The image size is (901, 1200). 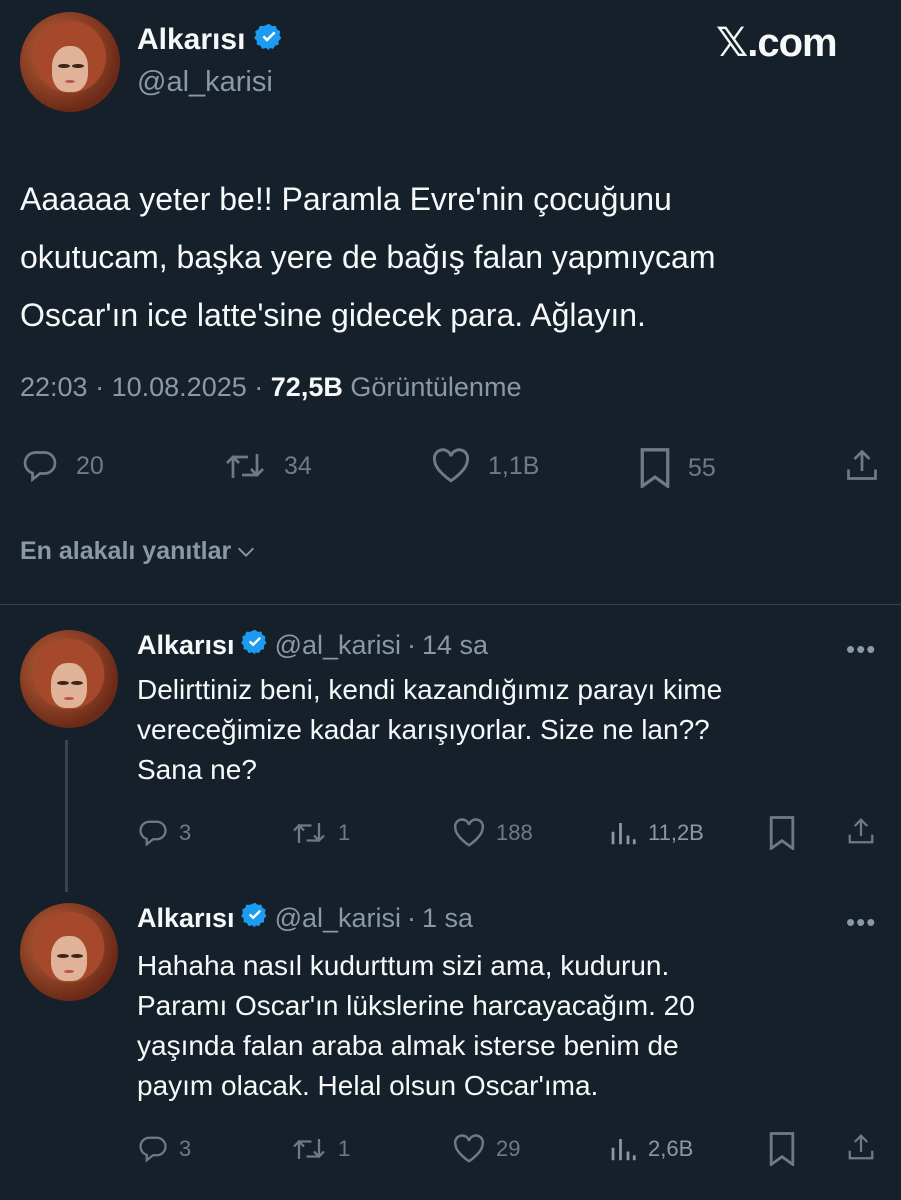 I want to click on like-button: 188, so click(x=492, y=833).